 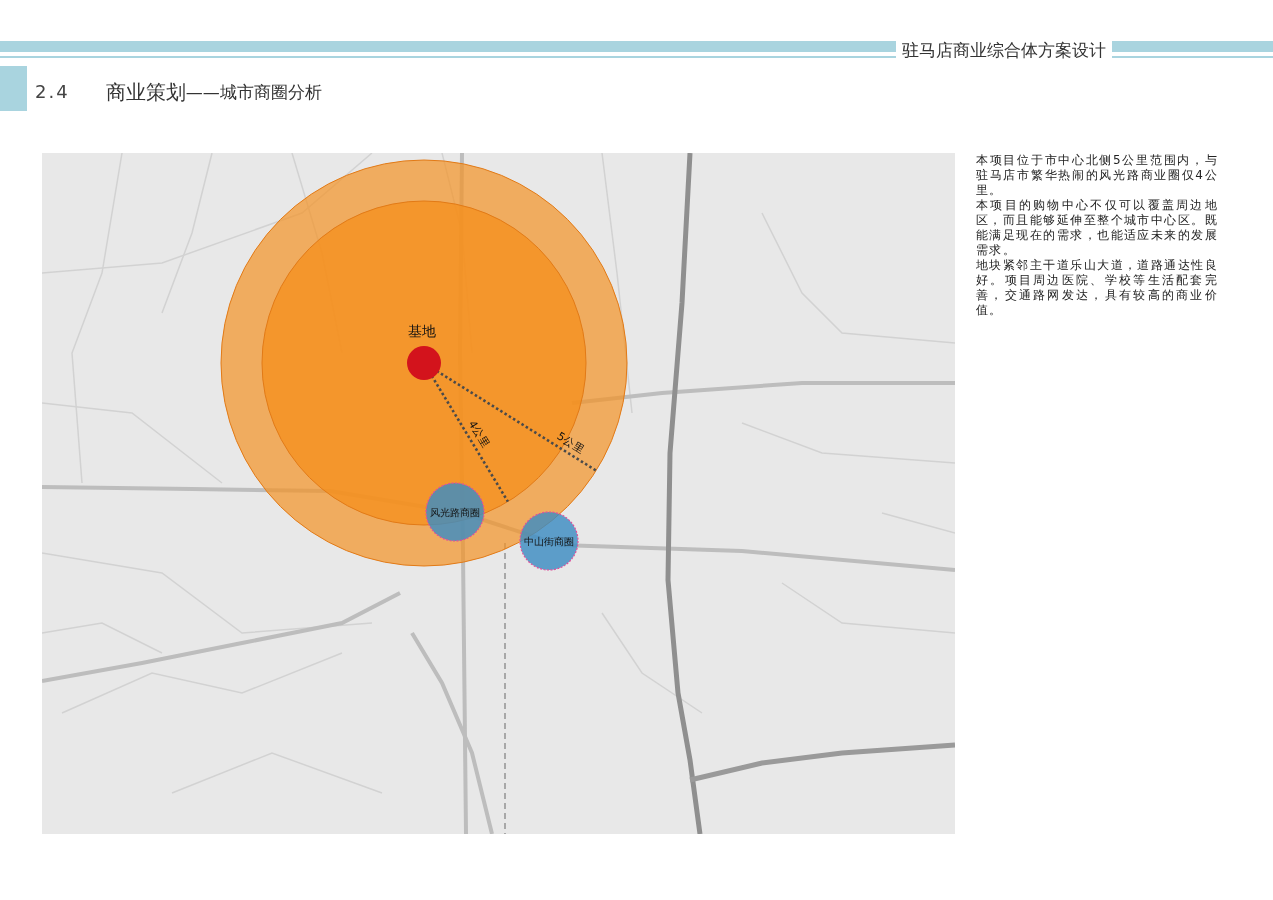 I want to click on distance-label: 5公里, so click(x=570, y=442).